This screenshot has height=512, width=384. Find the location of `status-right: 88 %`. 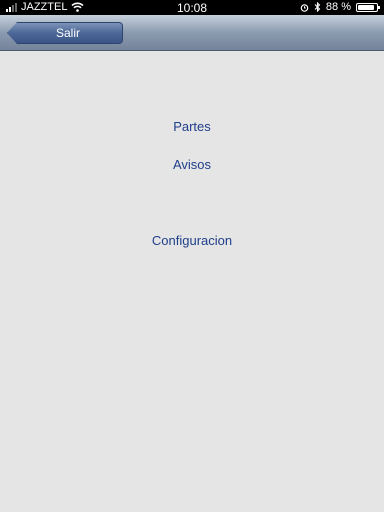

status-right: 88 % is located at coordinates (340, 7).